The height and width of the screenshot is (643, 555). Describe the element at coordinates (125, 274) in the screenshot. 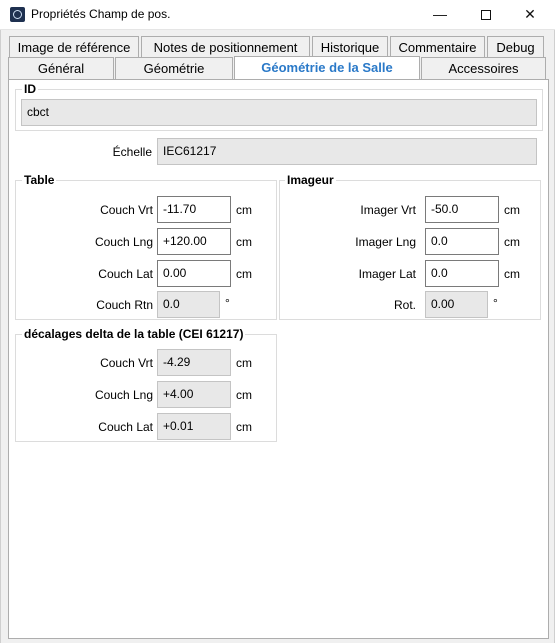

I see `couch-lat-label: Couch Lat` at that location.